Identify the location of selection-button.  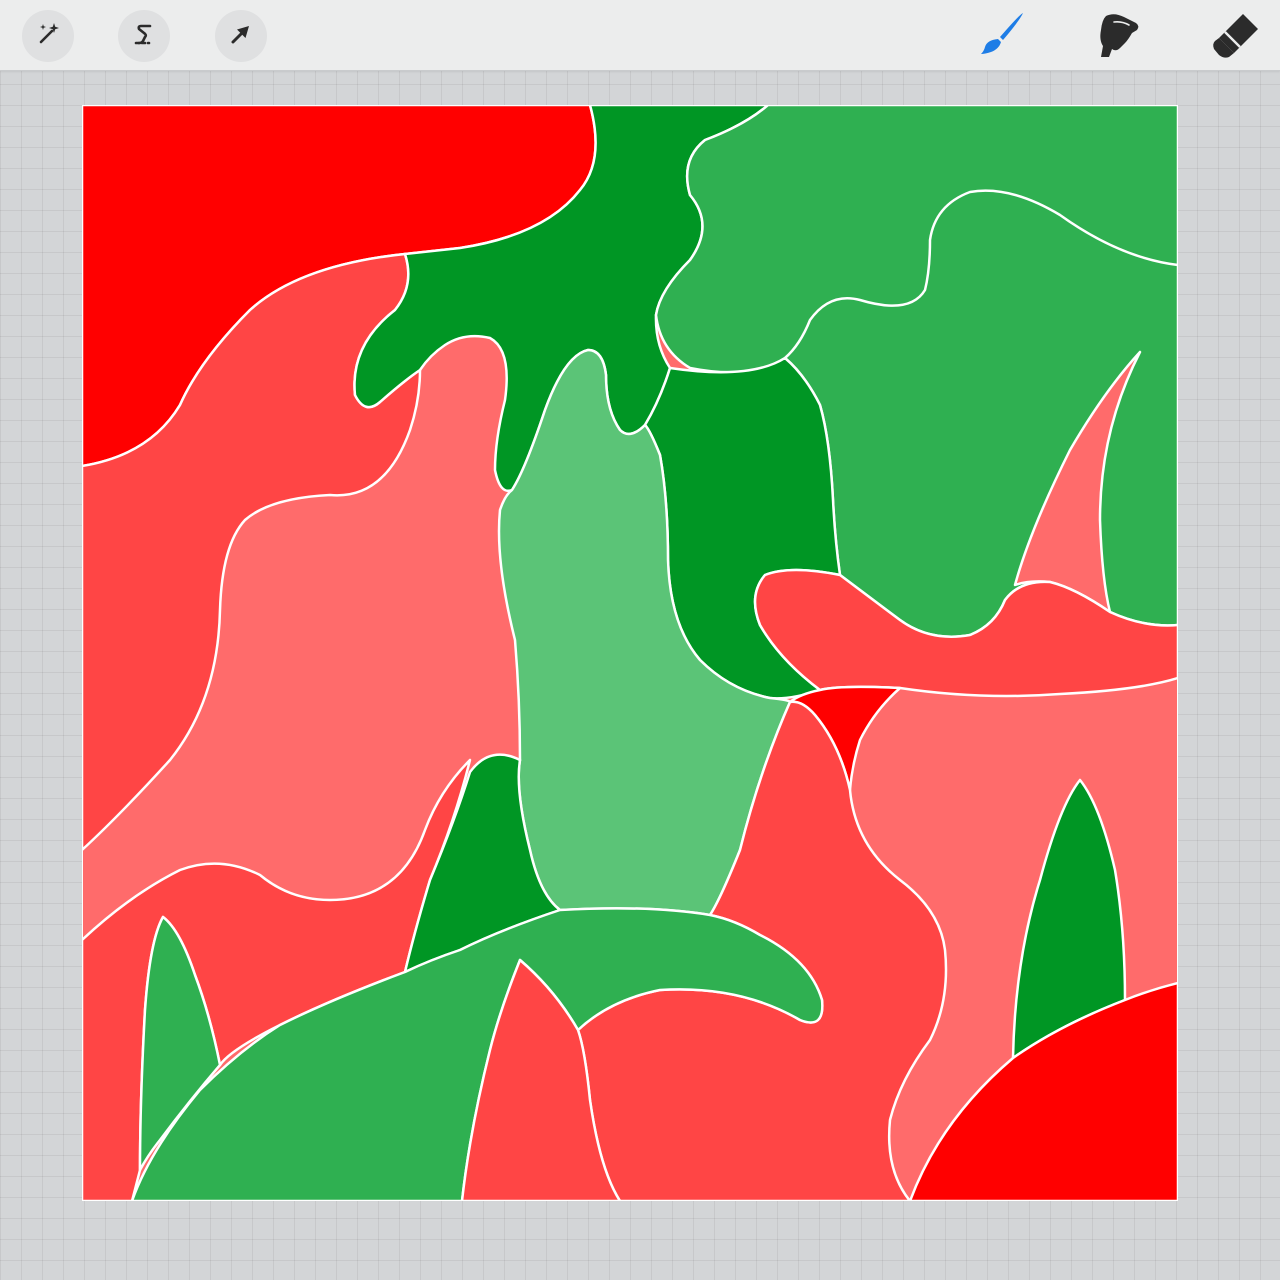
(144, 36).